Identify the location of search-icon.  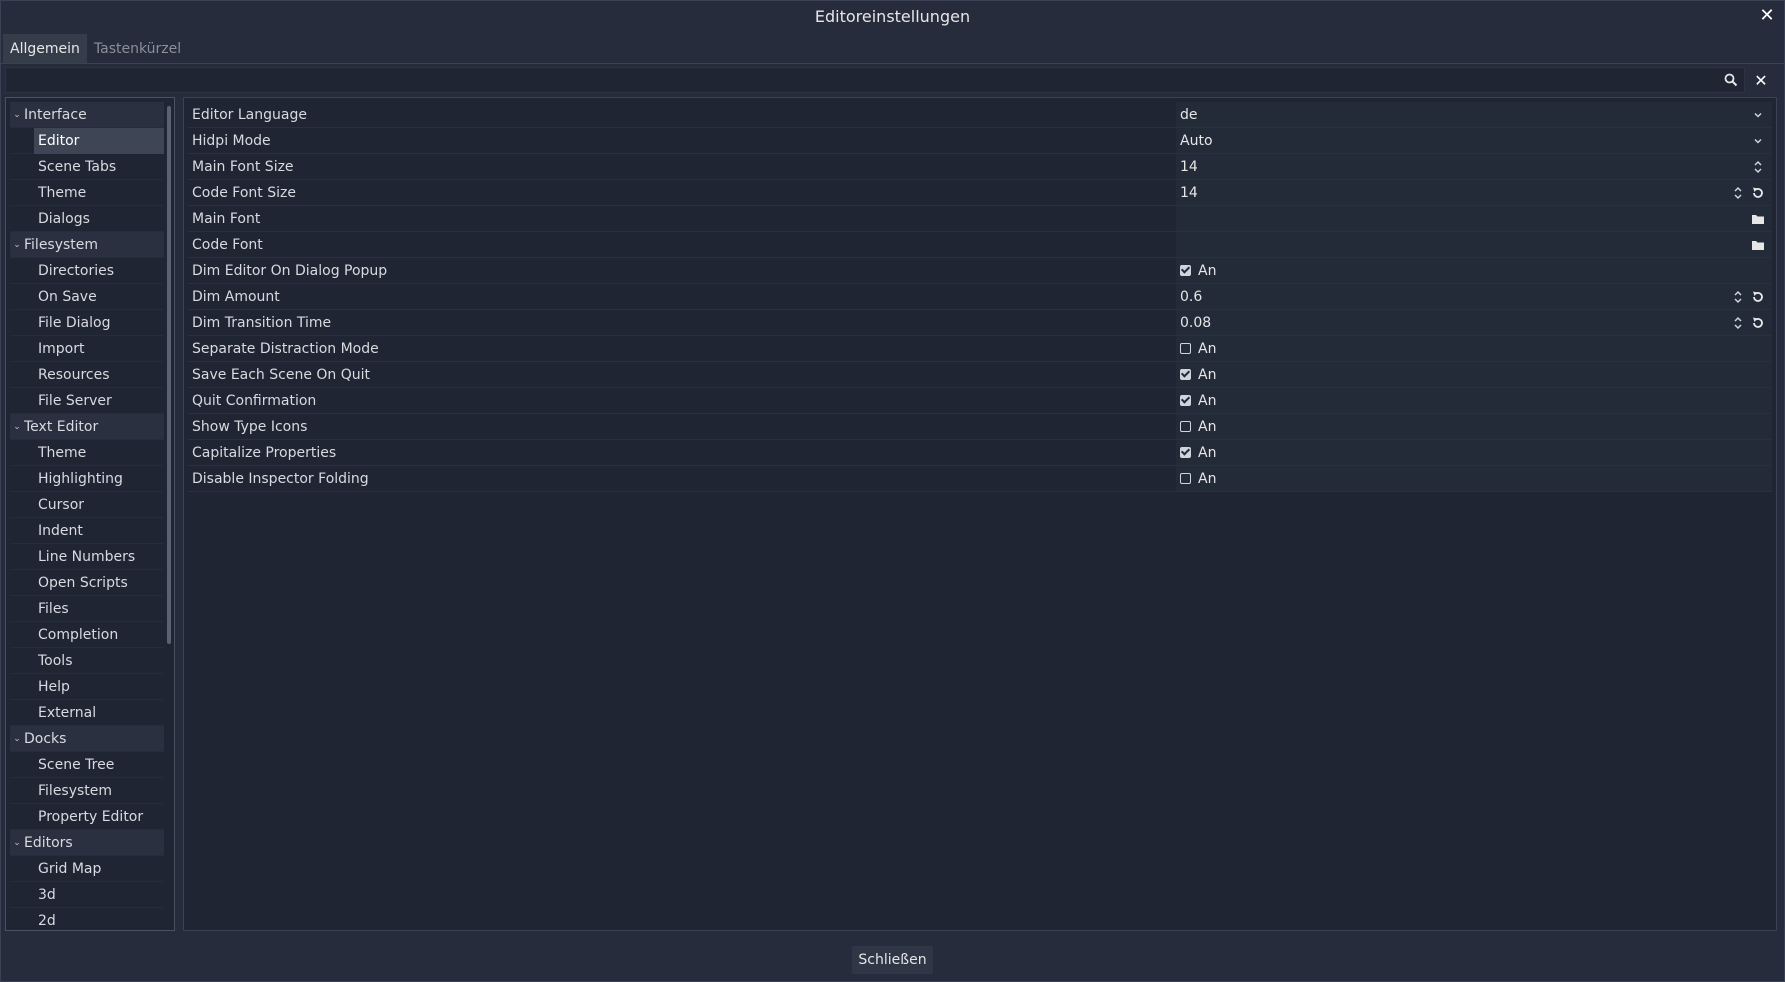
(1731, 80).